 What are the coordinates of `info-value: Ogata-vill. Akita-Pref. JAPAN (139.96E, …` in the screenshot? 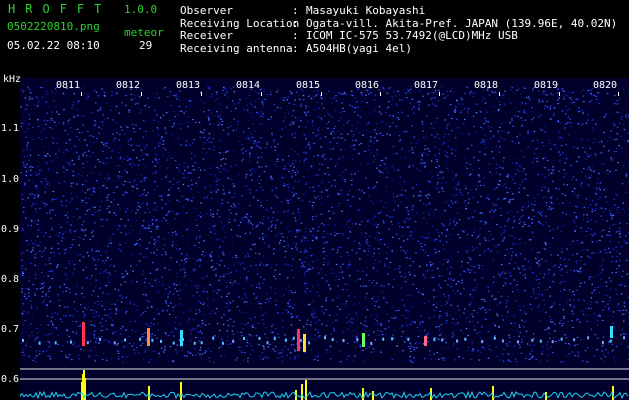 It's located at (462, 23).